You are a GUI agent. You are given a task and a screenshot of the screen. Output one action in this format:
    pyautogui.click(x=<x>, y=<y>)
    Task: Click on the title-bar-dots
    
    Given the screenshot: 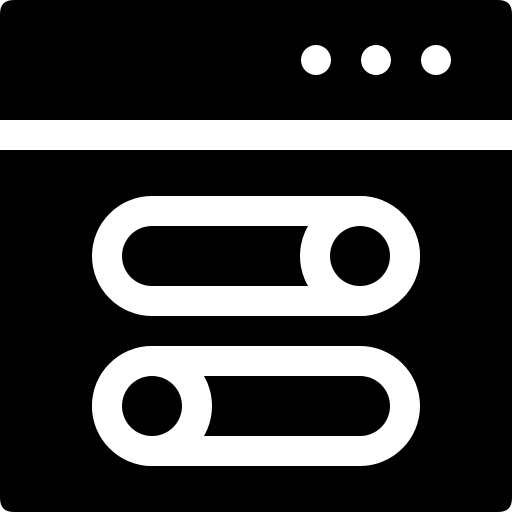 What is the action you would take?
    pyautogui.click(x=376, y=60)
    